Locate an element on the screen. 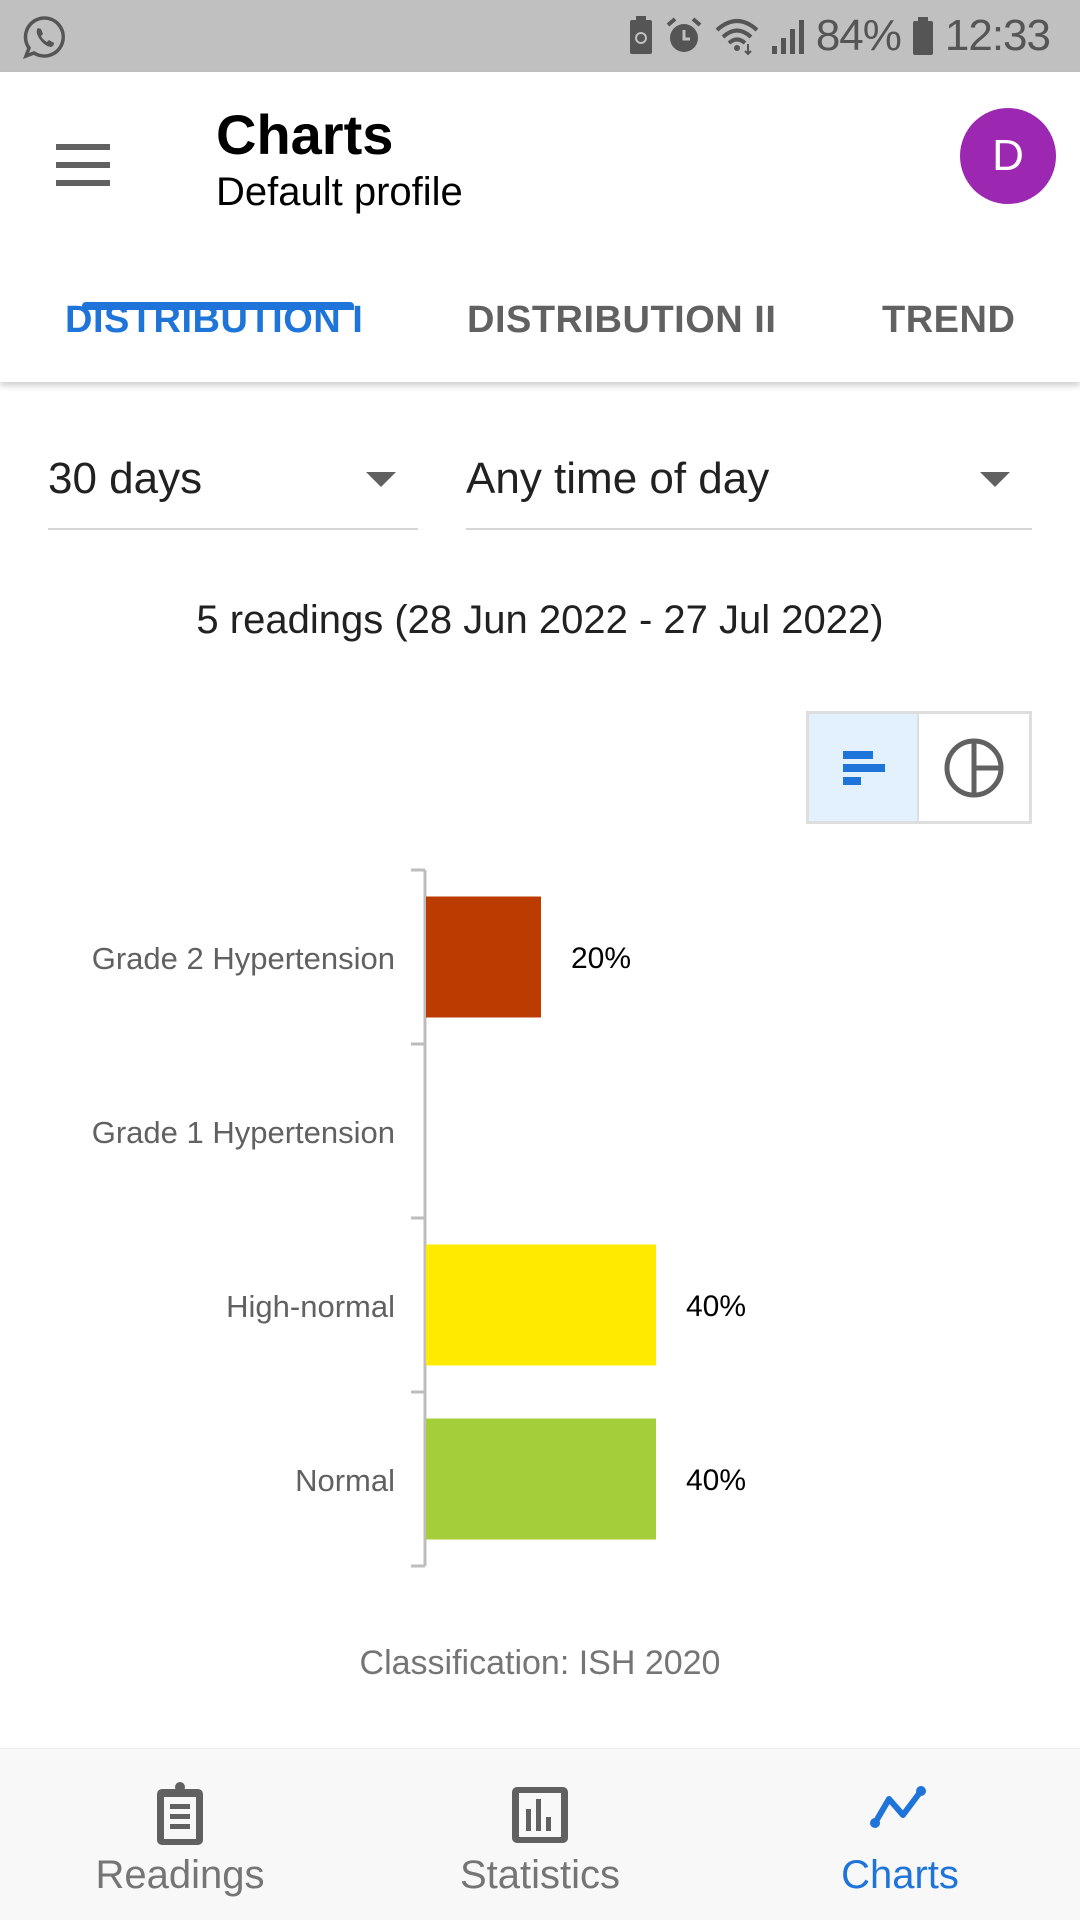 This screenshot has height=1921, width=1080. nav-statistics: Statistics is located at coordinates (540, 1835).